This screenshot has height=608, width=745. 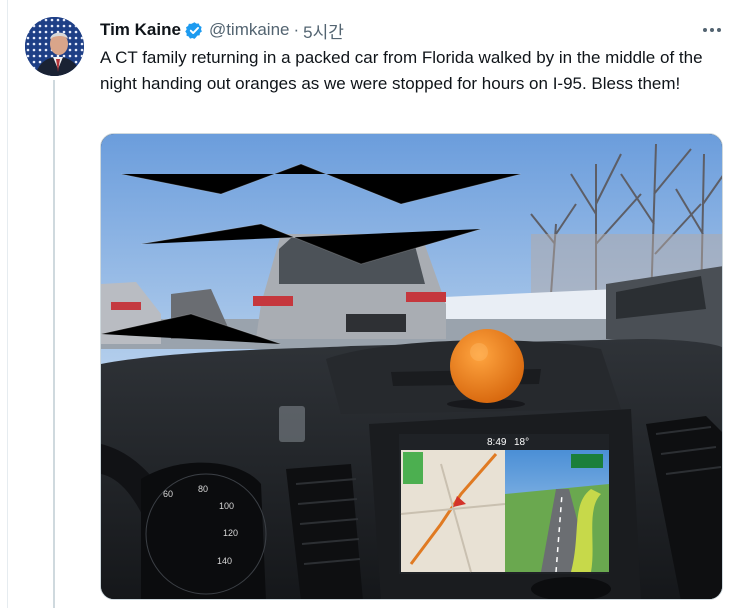 I want to click on speed-tick-100: 100, so click(x=226, y=506).